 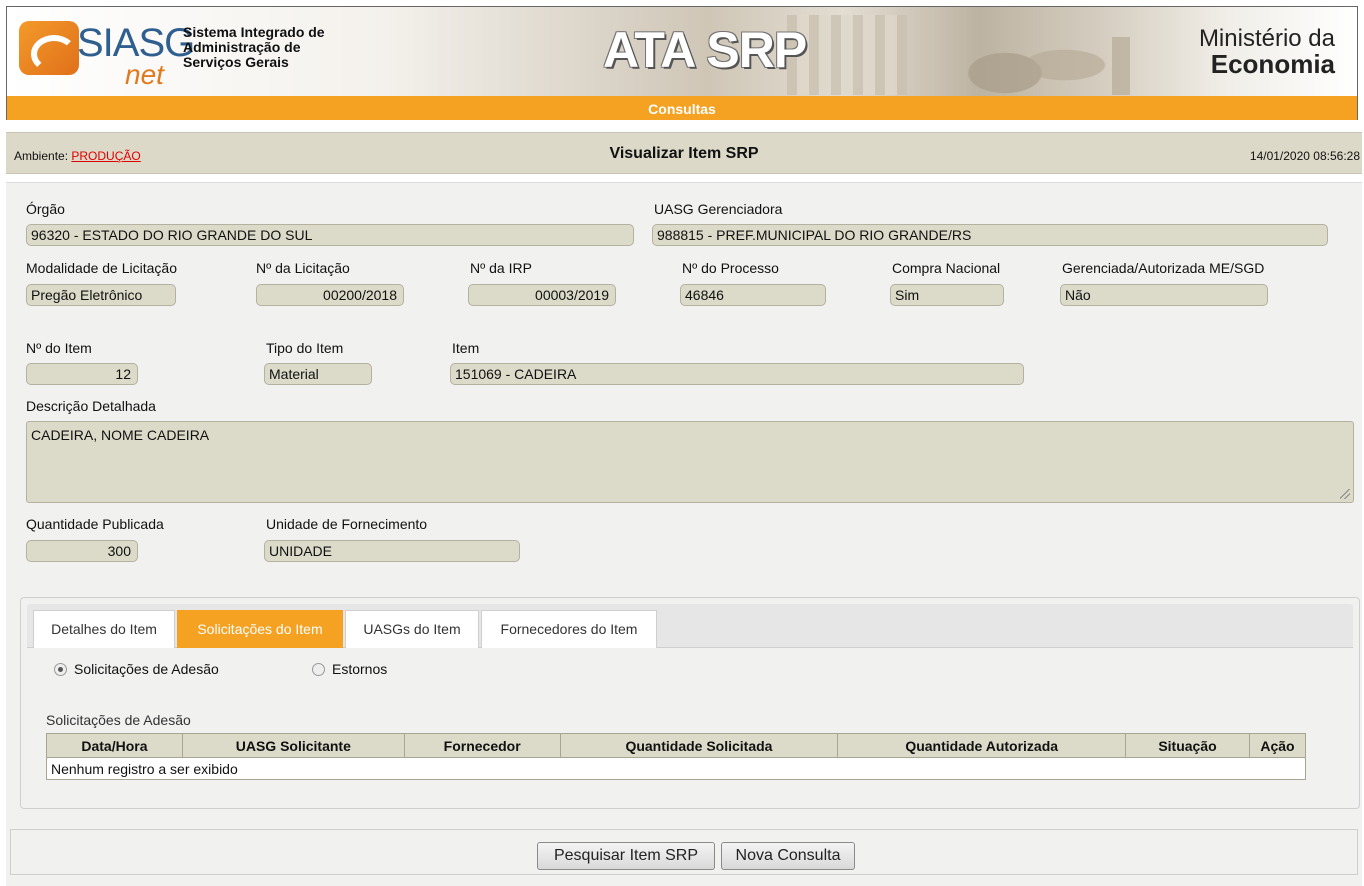 I want to click on table-caption: Solicitações de Adesão, so click(x=118, y=720).